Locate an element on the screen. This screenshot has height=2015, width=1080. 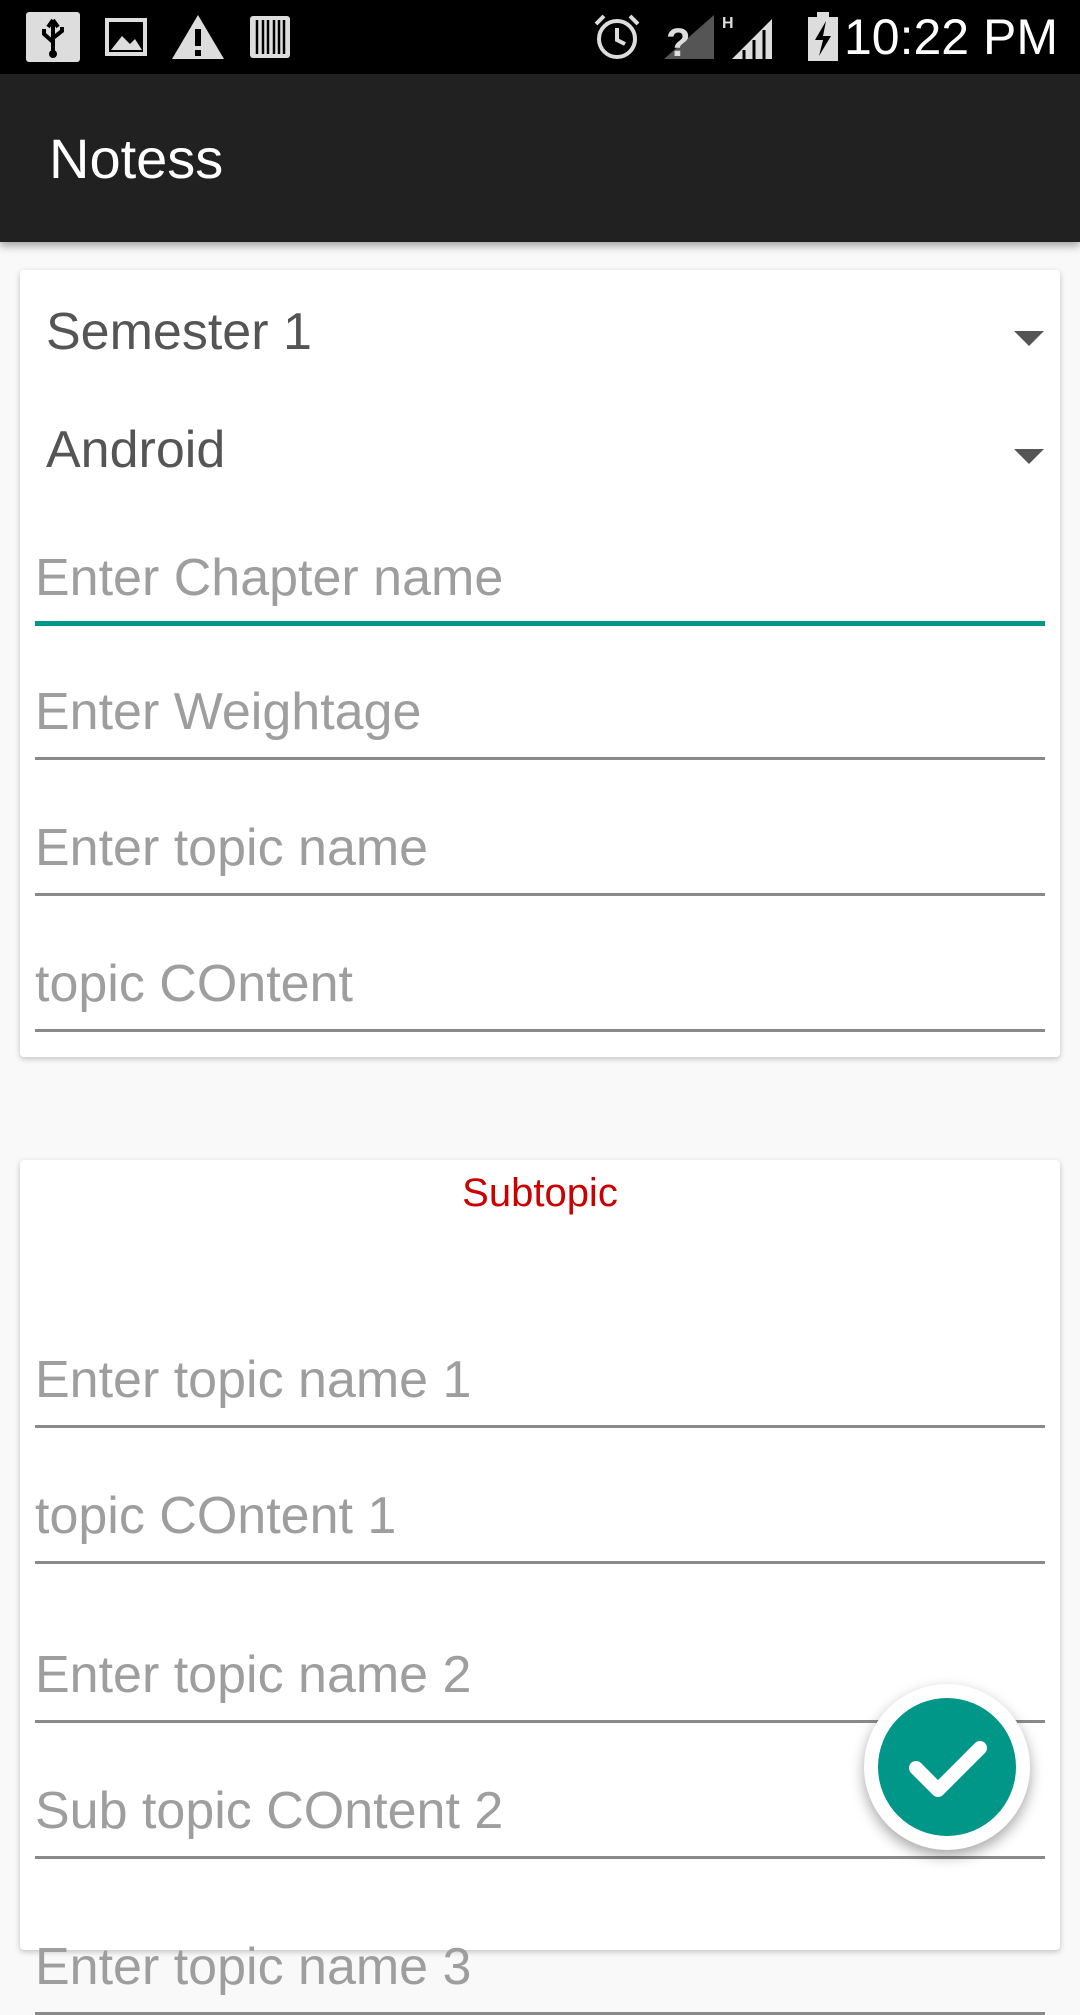
warning-icon is located at coordinates (198, 37).